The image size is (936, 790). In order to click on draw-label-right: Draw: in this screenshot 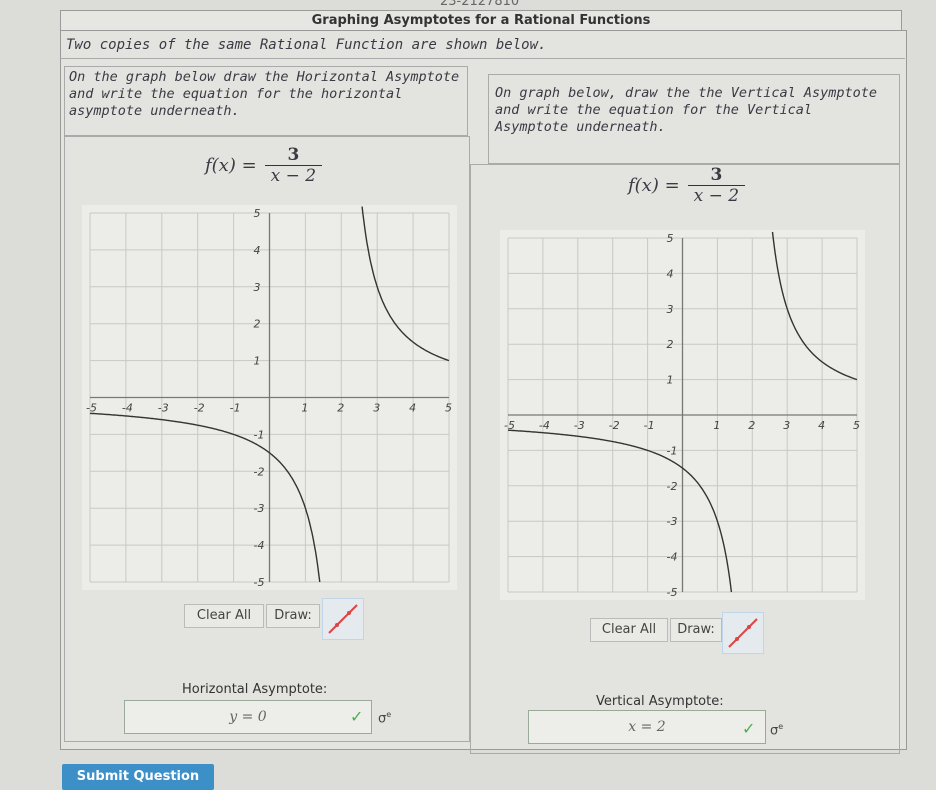, I will do `click(696, 630)`.